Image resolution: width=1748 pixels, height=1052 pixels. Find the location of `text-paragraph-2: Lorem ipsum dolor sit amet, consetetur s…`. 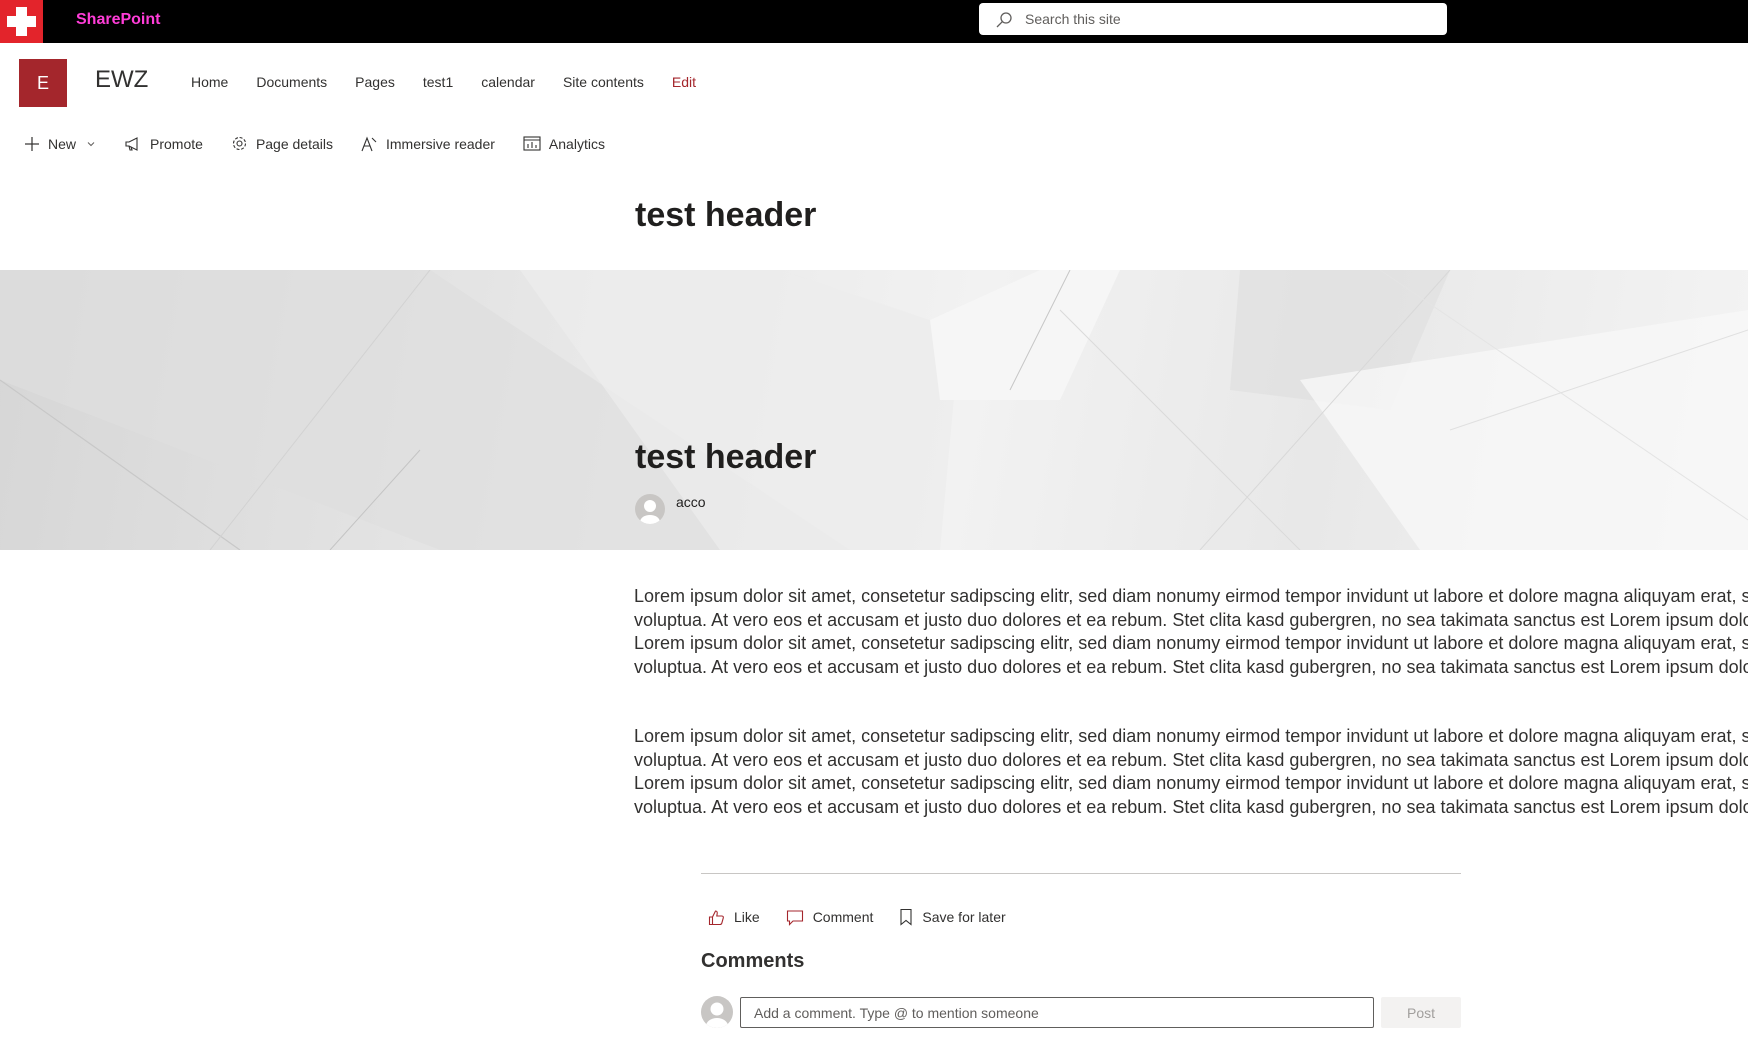

text-paragraph-2: Lorem ipsum dolor sit amet, consetetur s… is located at coordinates (1191, 772).